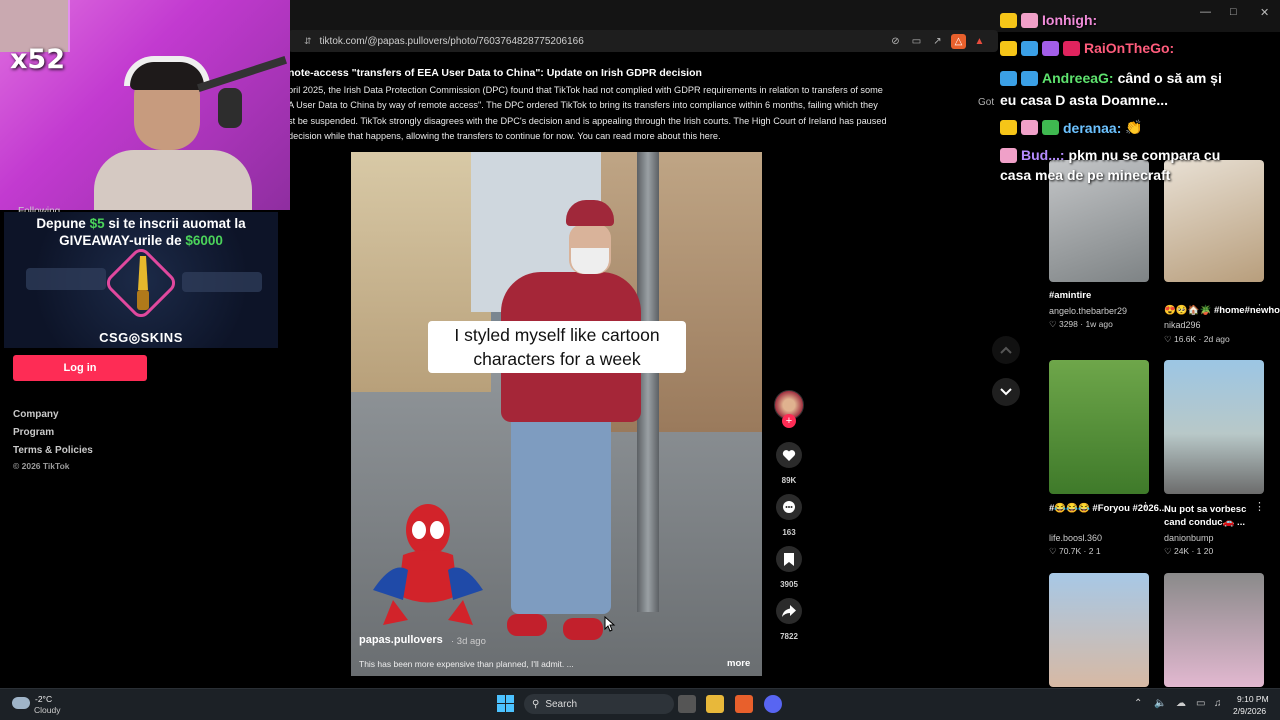 Image resolution: width=1280 pixels, height=720 pixels. Describe the element at coordinates (468, 641) in the screenshot. I see `post-age: · 3d ago` at that location.